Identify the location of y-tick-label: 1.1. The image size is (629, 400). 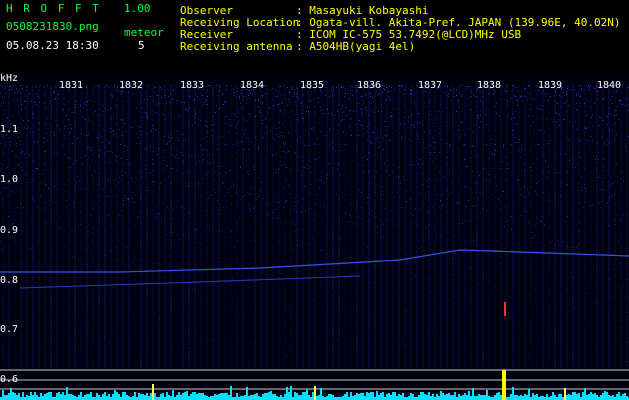
(9, 129).